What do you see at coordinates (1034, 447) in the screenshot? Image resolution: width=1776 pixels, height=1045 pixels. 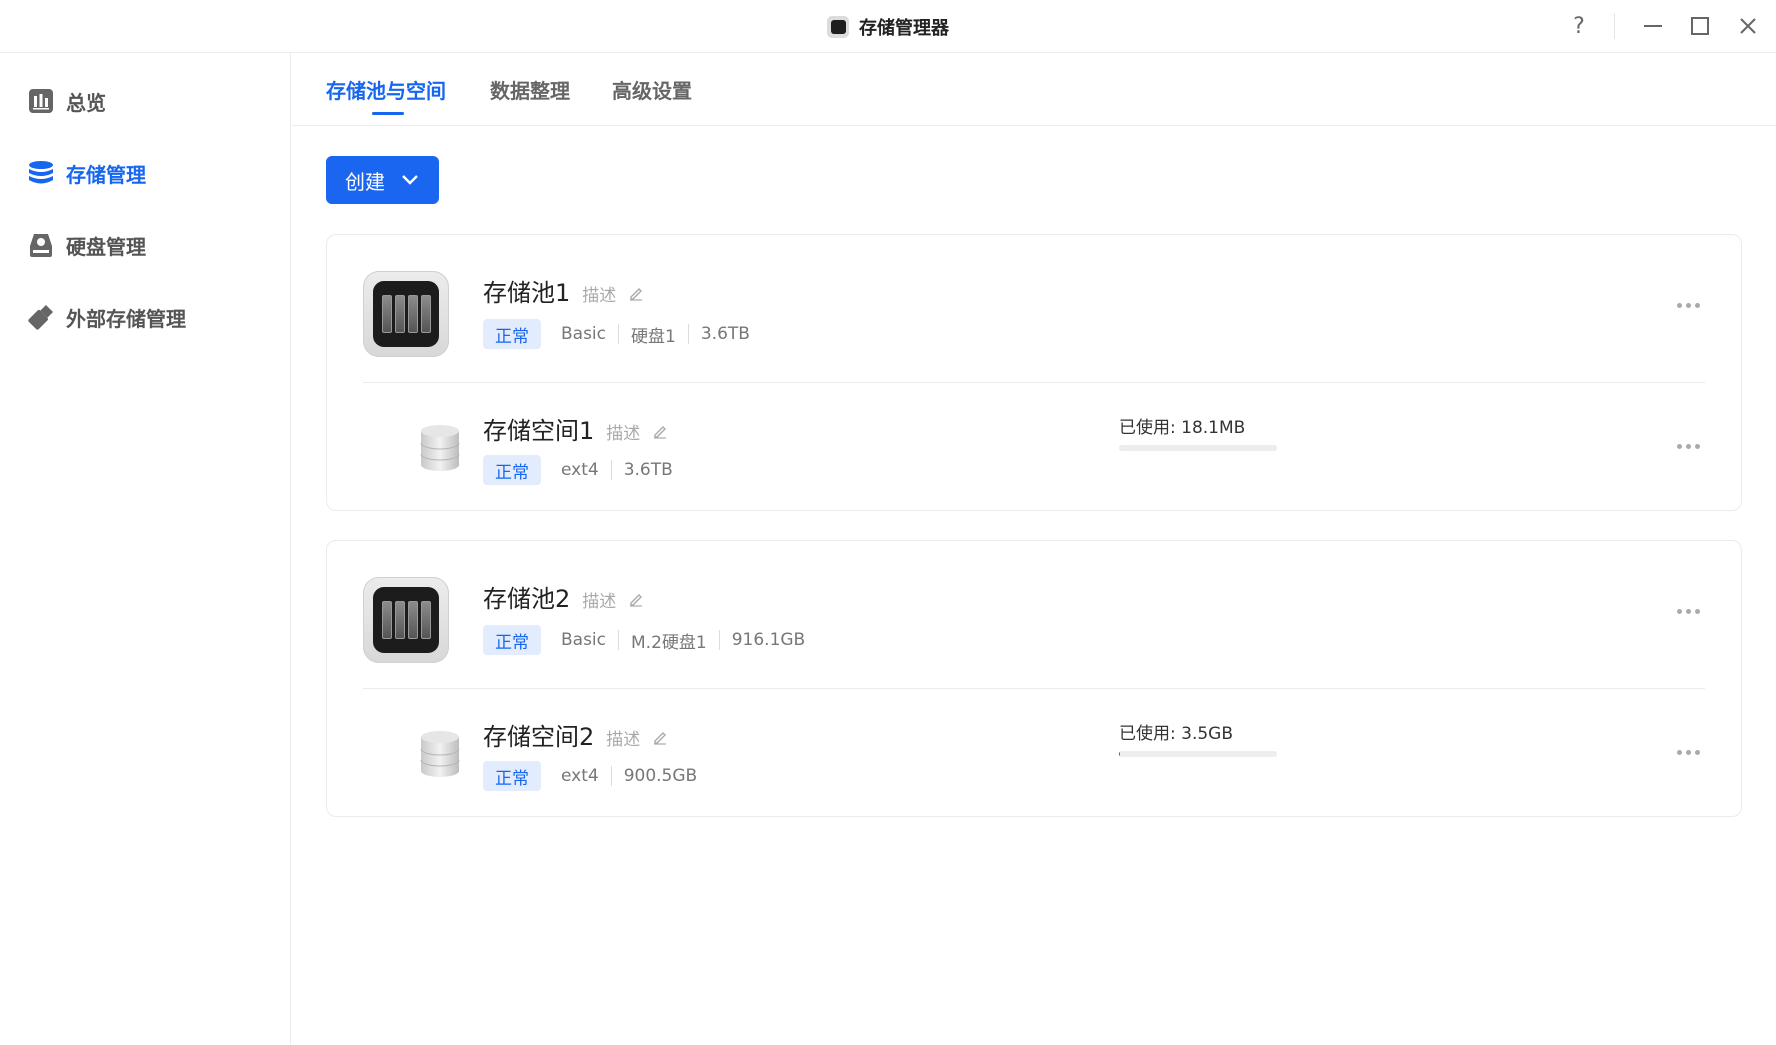 I see `storage-volume-row: 存储空间1 描述 正常 ext4 3.6TB 已使用: 18.1MB` at bounding box center [1034, 447].